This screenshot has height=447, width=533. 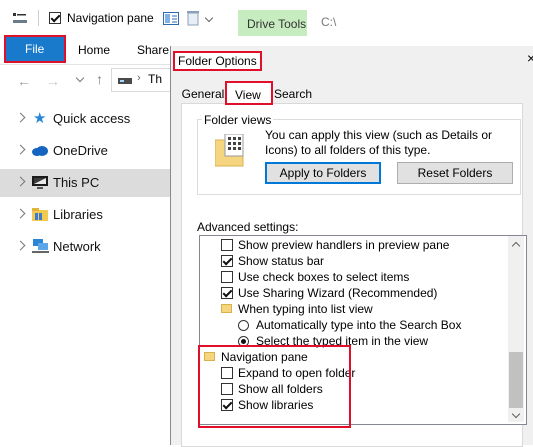 What do you see at coordinates (305, 309) in the screenshot?
I see `setting-group-label: When typing into list view` at bounding box center [305, 309].